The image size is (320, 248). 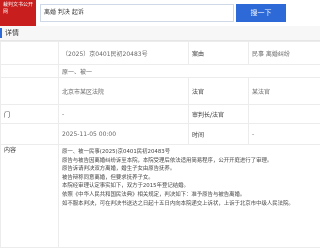 I want to click on judge-name: 某法官, so click(x=284, y=91).